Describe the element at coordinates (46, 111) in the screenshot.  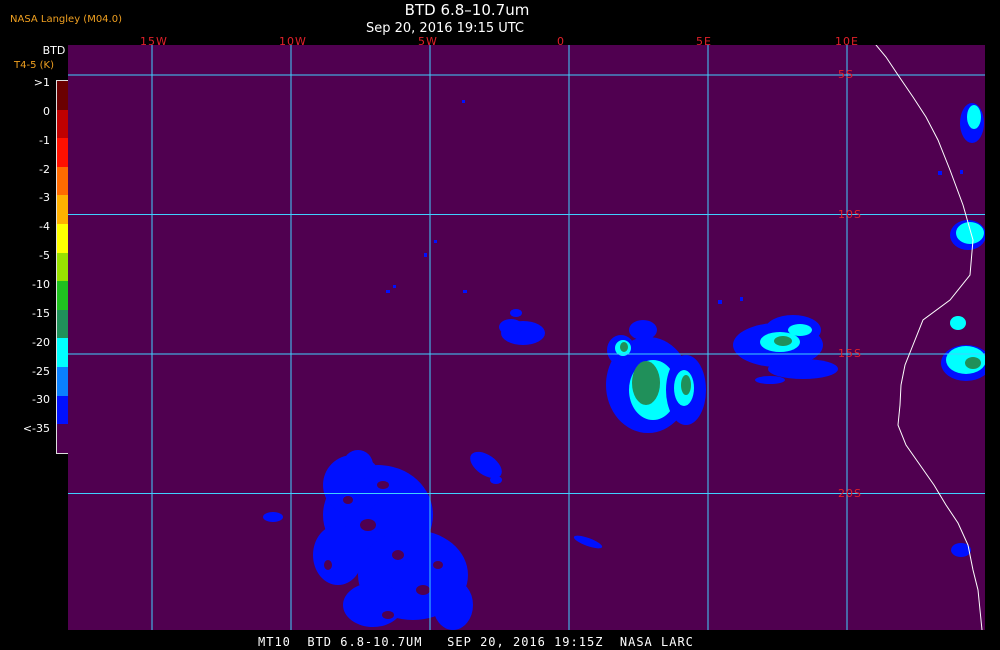
I see `legend-tick-label: 0` at that location.